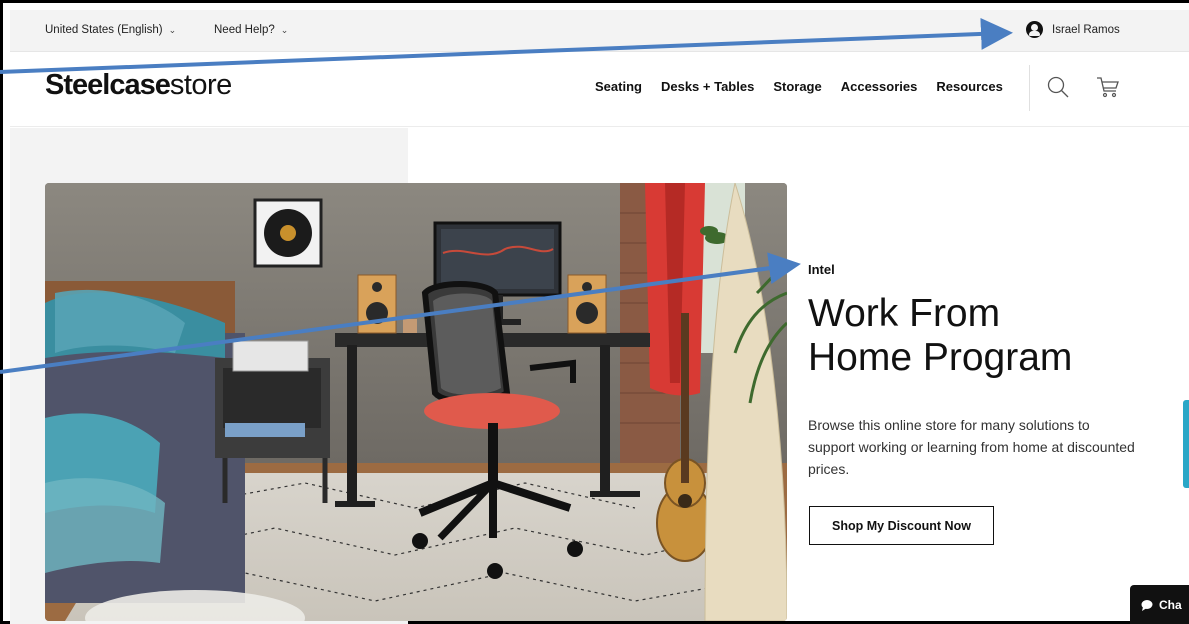 Image resolution: width=1189 pixels, height=624 pixels. I want to click on chat-bubble-icon, so click(1147, 605).